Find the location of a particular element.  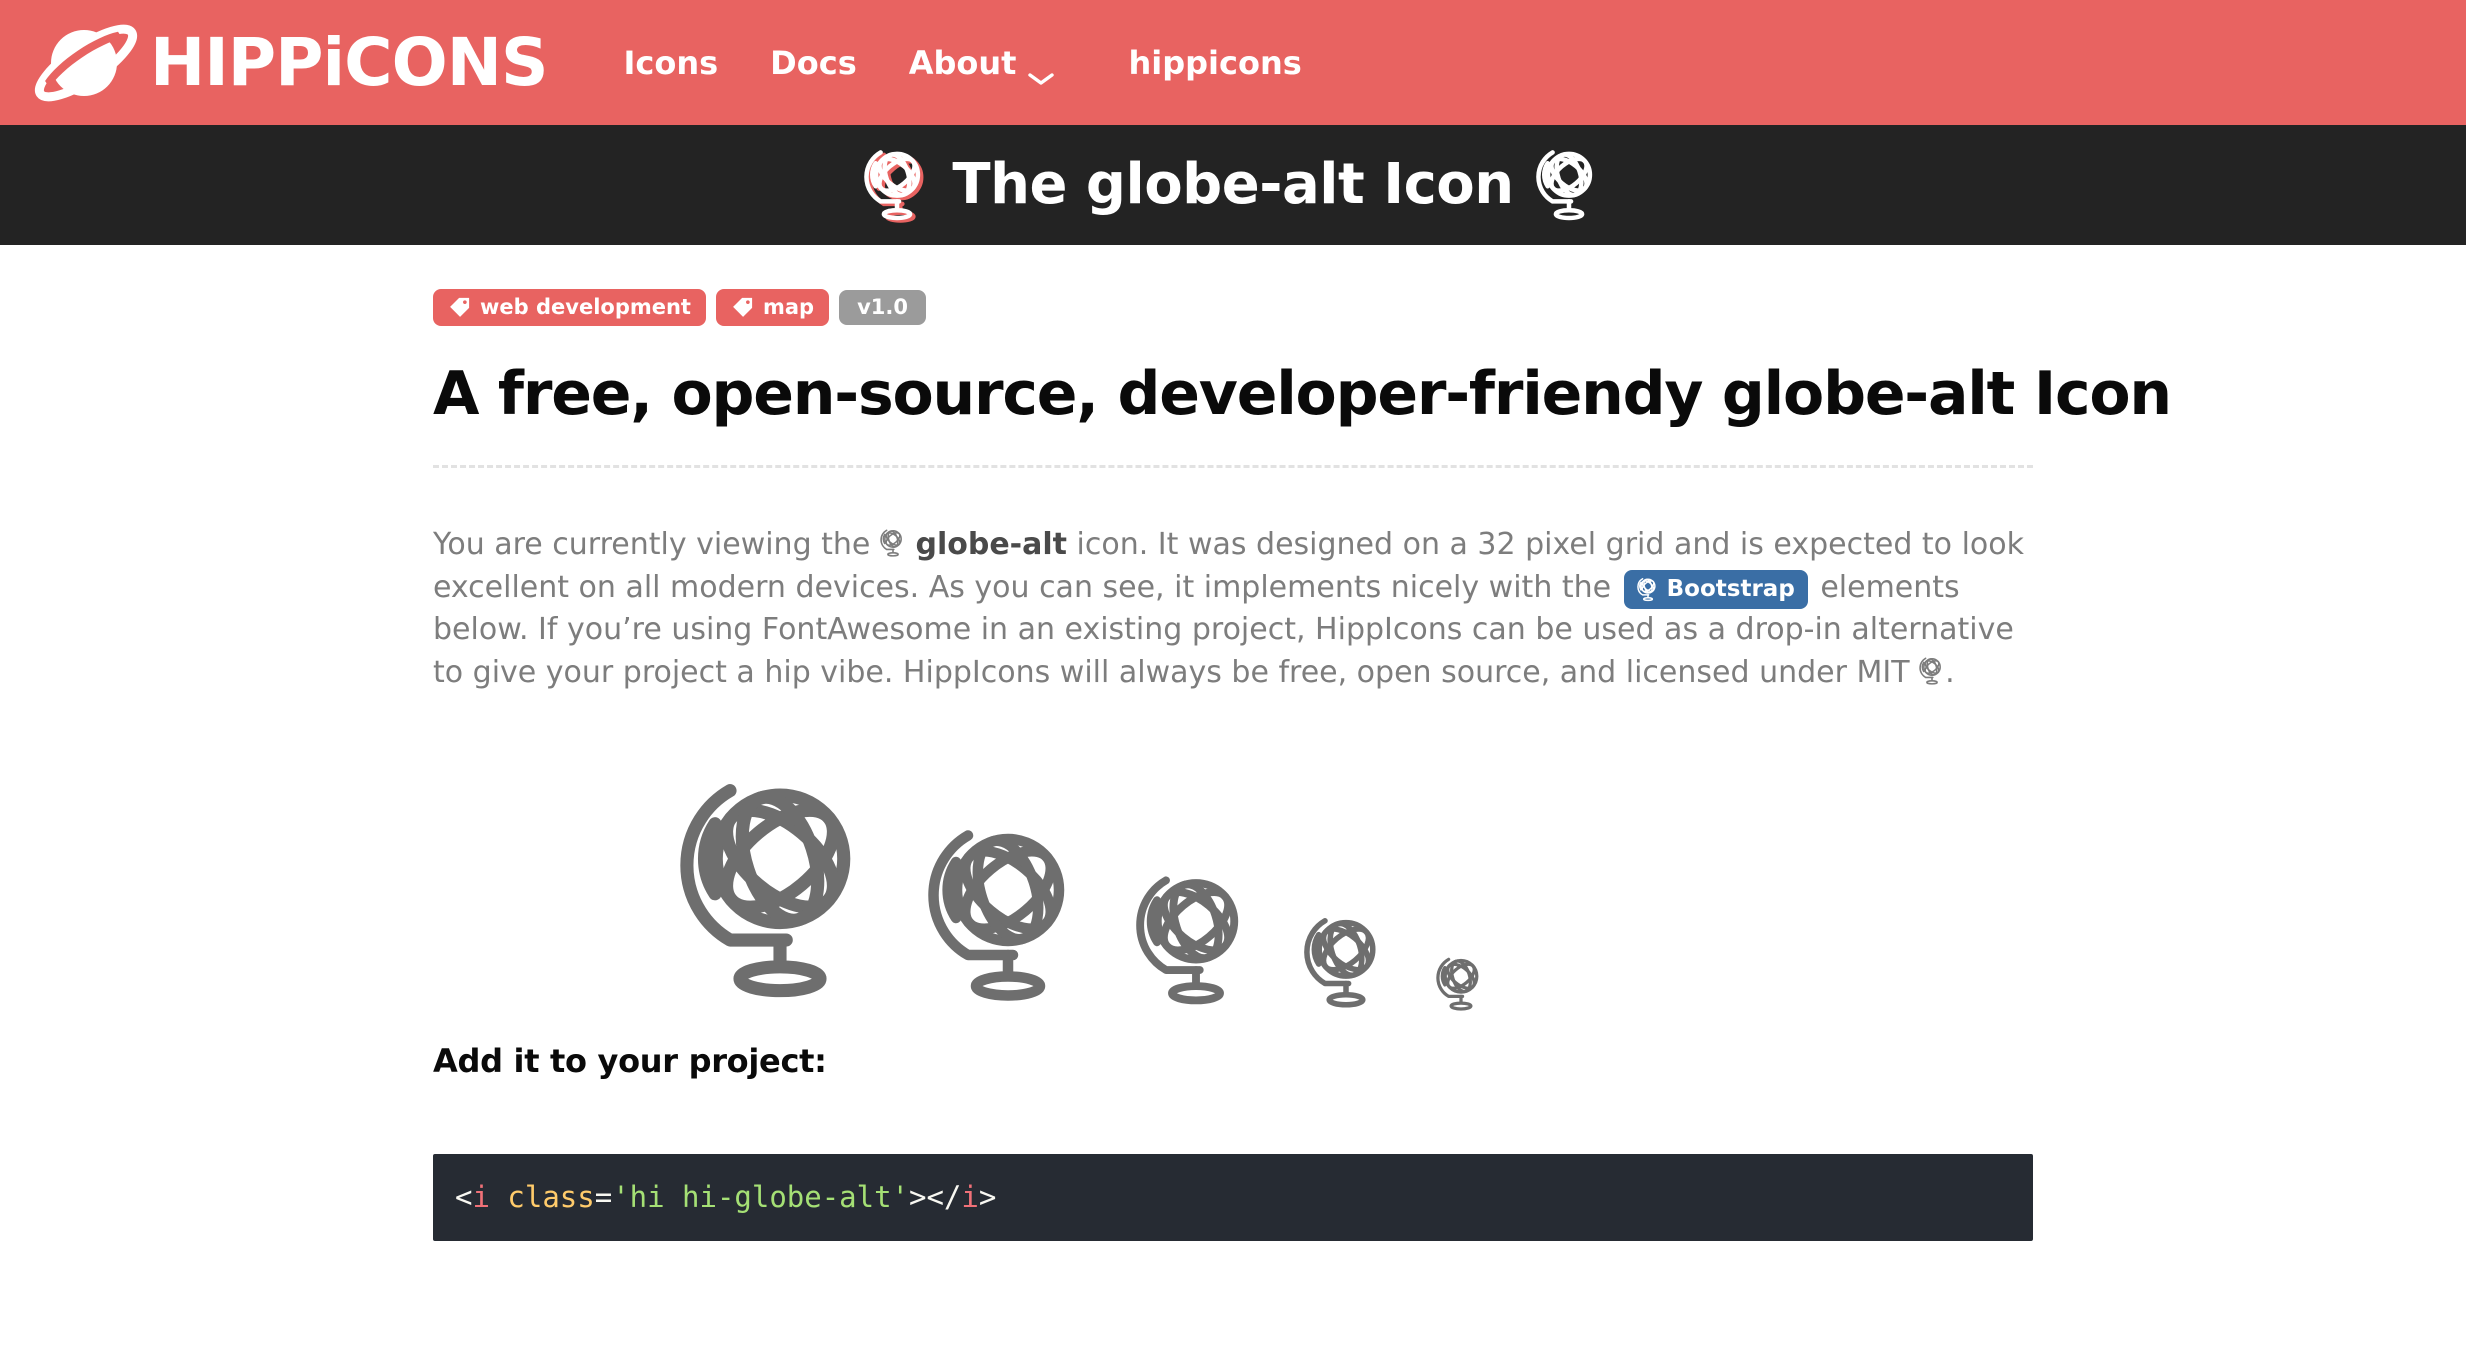

chevron-down-icon is located at coordinates (1041, 70).